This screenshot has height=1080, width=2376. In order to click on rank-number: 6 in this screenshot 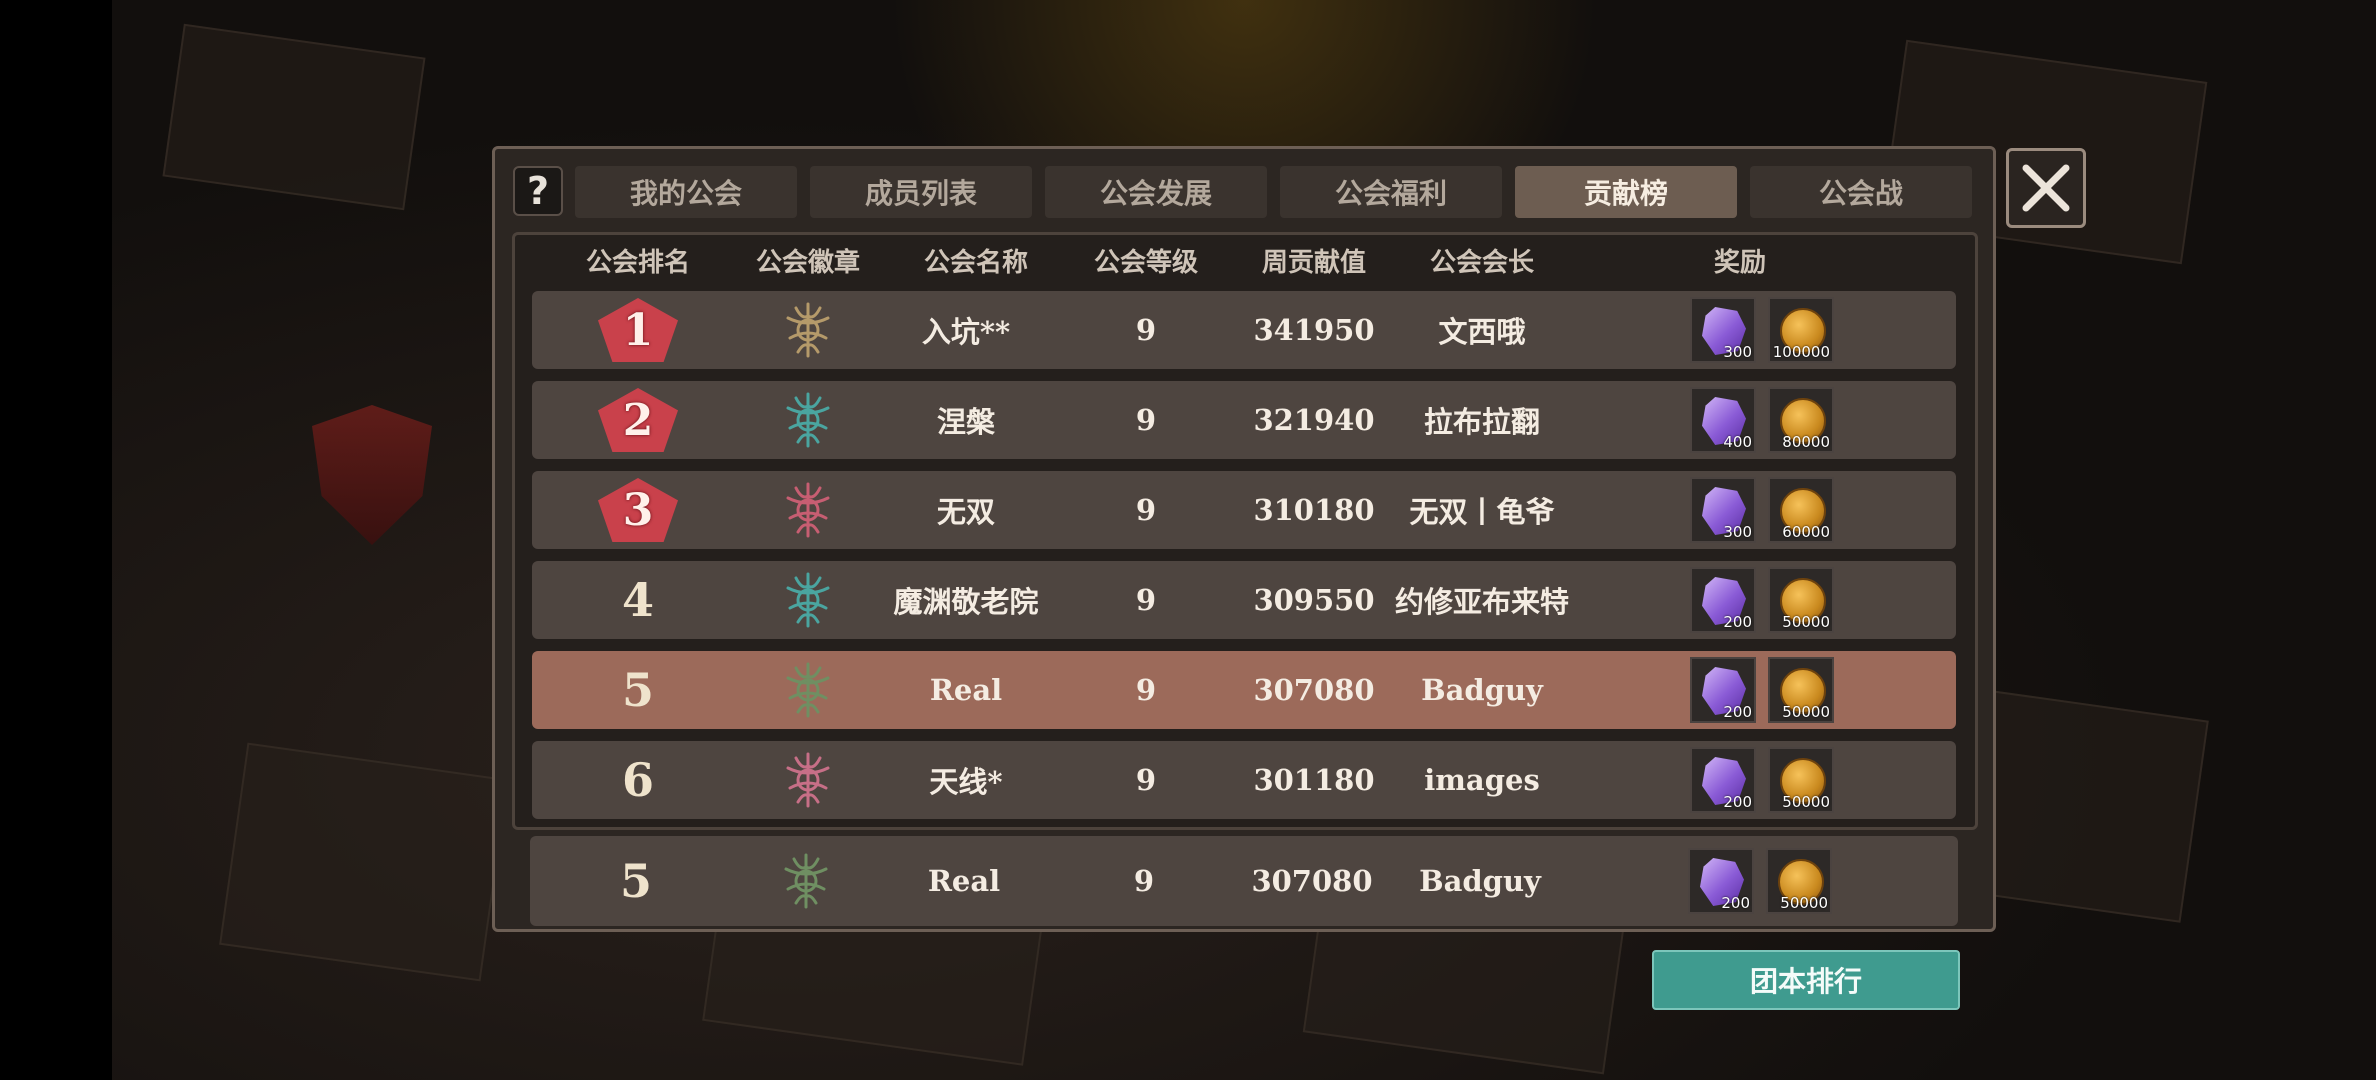, I will do `click(637, 780)`.